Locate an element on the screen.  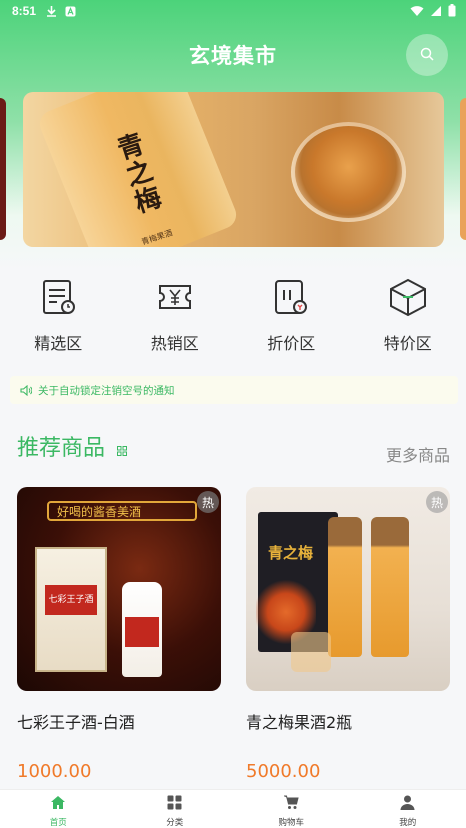
product-box-image: 七彩王子酒 is located at coordinates (71, 609).